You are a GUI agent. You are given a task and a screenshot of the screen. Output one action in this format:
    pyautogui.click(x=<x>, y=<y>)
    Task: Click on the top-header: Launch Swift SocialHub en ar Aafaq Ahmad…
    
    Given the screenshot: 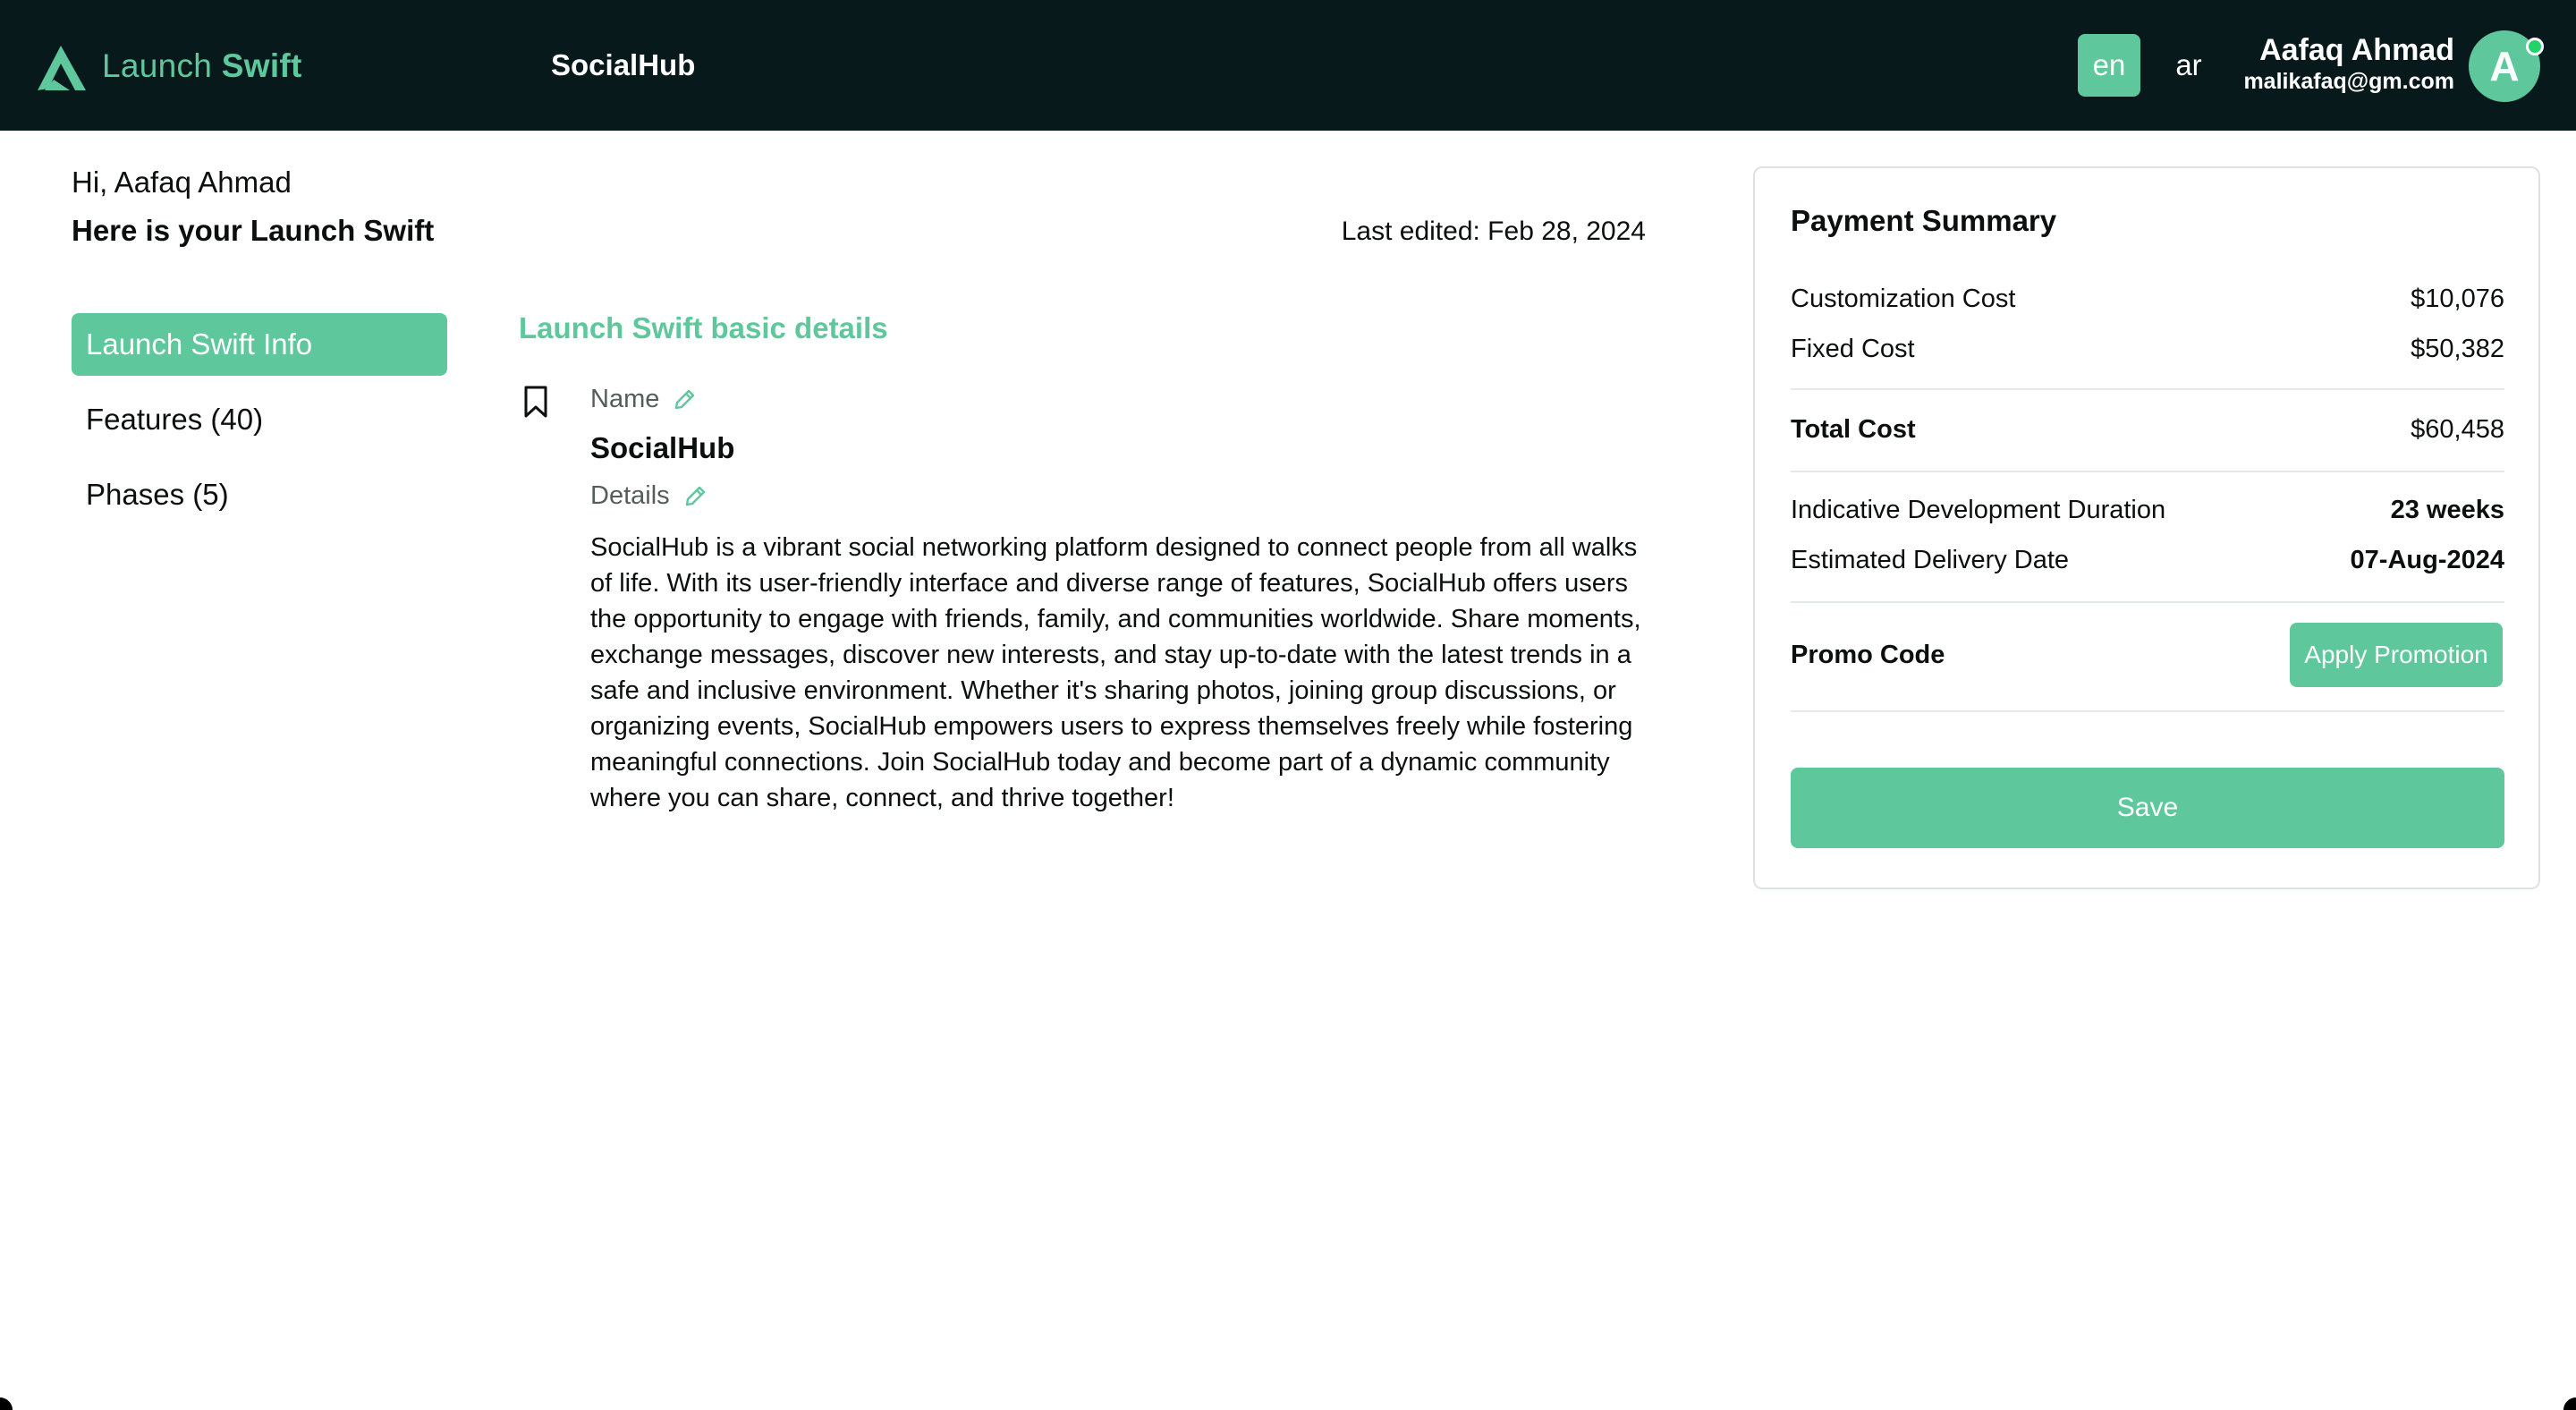 What is the action you would take?
    pyautogui.click(x=1288, y=66)
    